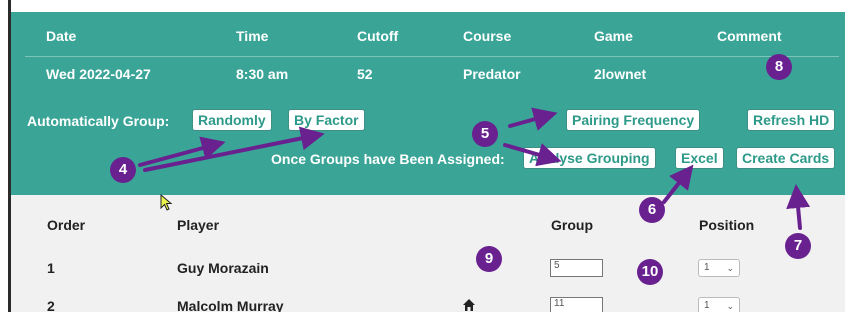 The width and height of the screenshot is (845, 312). I want to click on player-header: Player, so click(198, 225).